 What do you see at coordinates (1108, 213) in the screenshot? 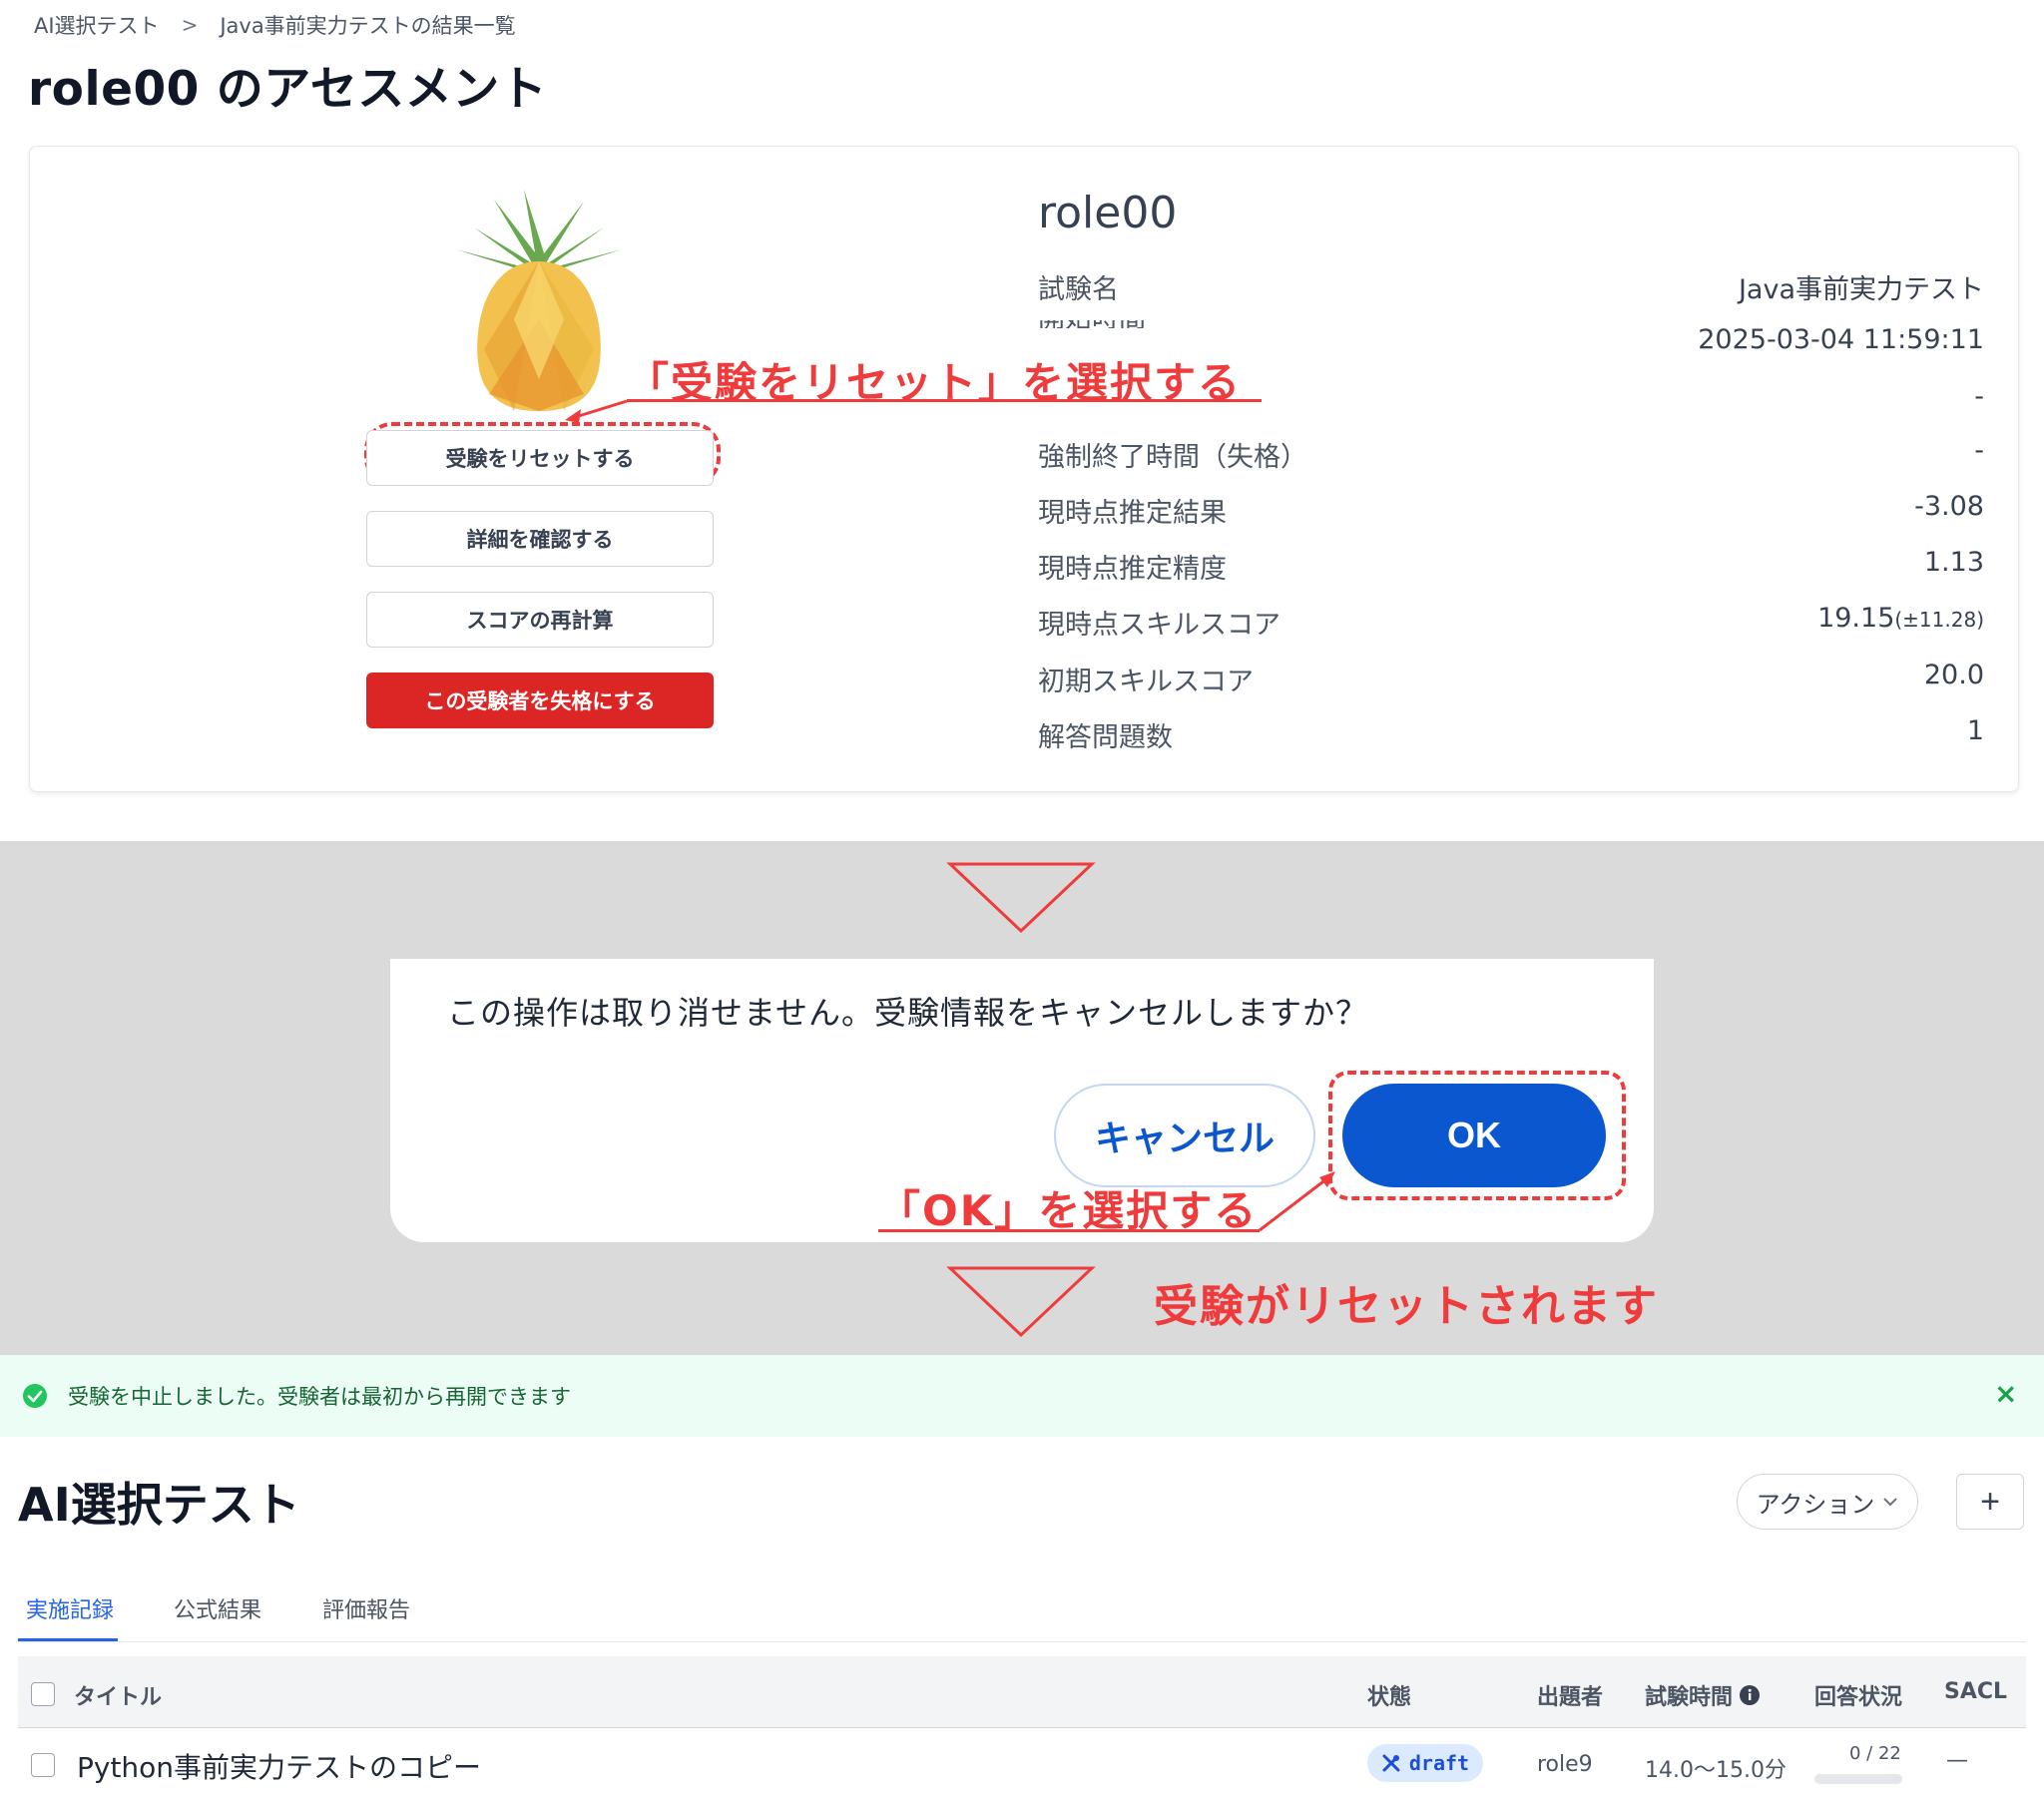
I see `candidate-name: role00` at bounding box center [1108, 213].